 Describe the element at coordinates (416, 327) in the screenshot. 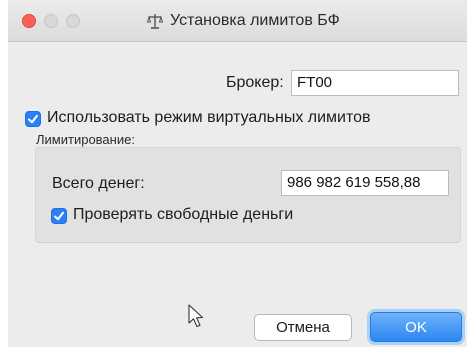

I see `ok-button: OK` at that location.